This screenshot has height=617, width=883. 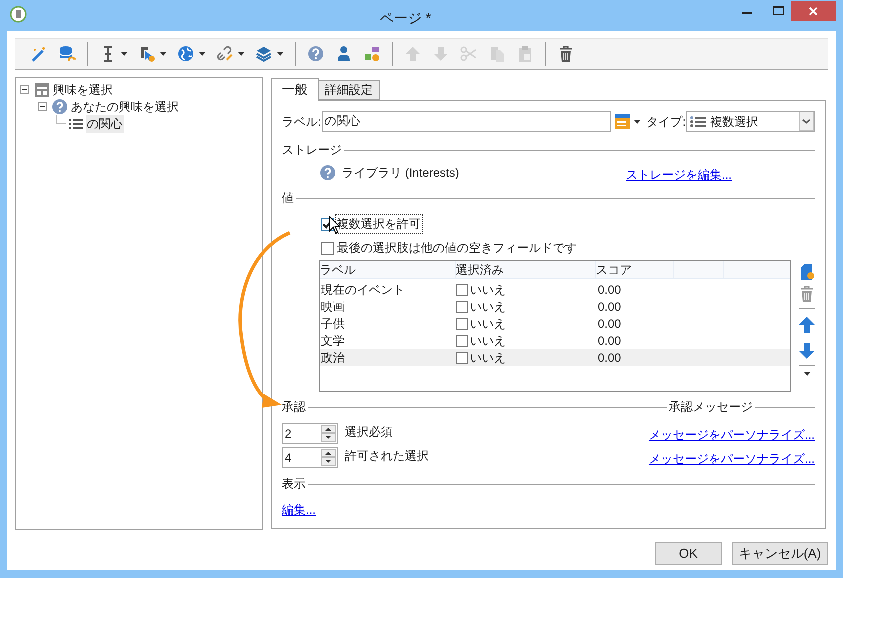 I want to click on tab: 詳細設定, so click(x=349, y=90).